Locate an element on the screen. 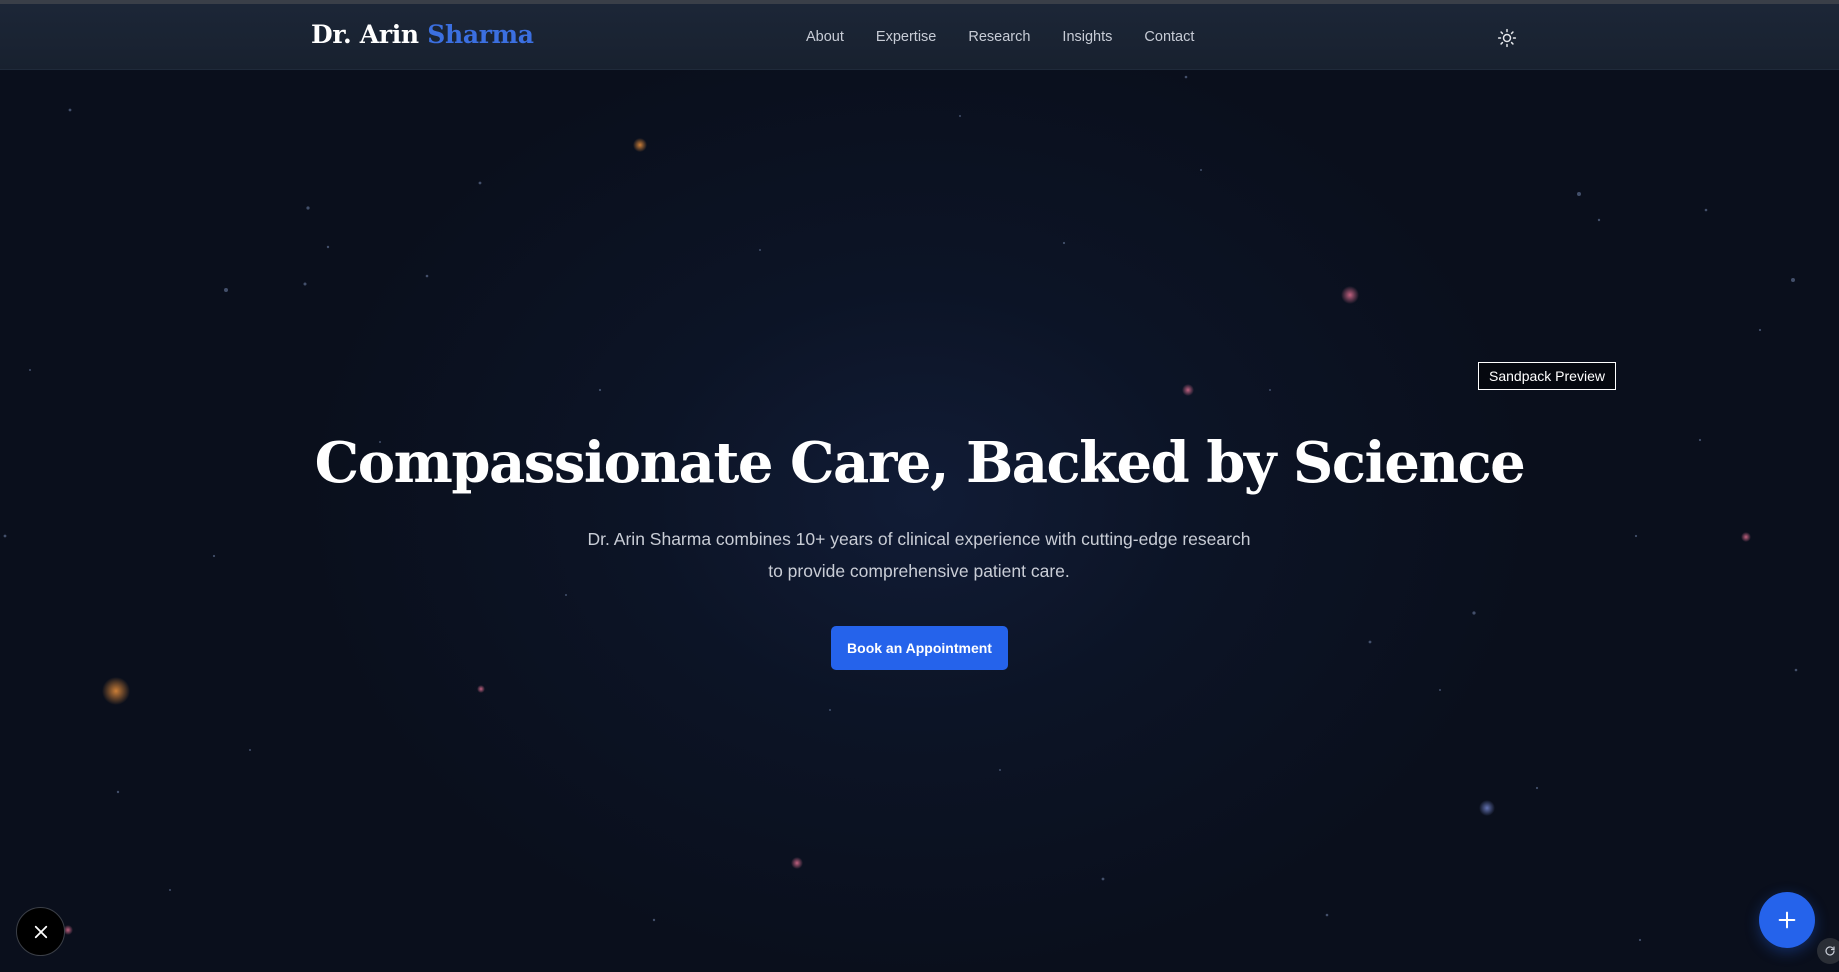 Image resolution: width=1839 pixels, height=972 pixels. close-icon is located at coordinates (40, 931).